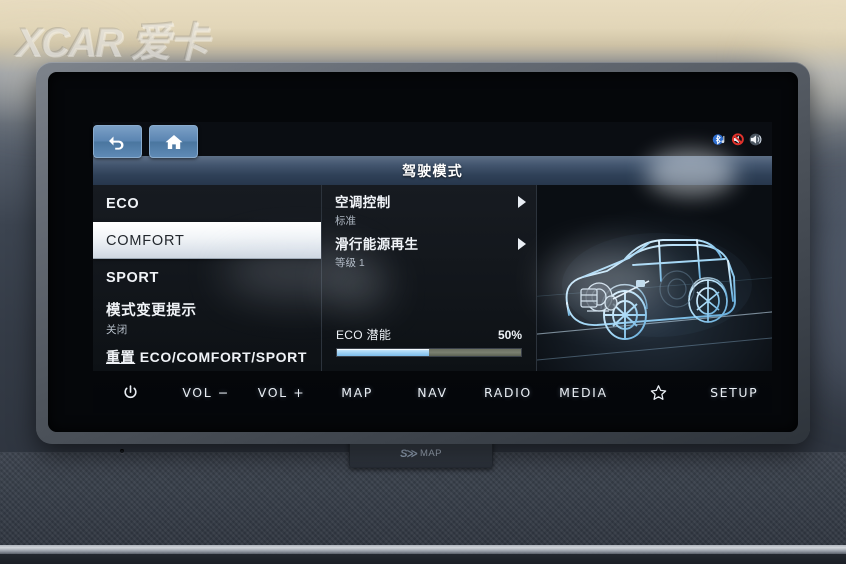  I want to click on reset-prefix: 重置, so click(121, 357).